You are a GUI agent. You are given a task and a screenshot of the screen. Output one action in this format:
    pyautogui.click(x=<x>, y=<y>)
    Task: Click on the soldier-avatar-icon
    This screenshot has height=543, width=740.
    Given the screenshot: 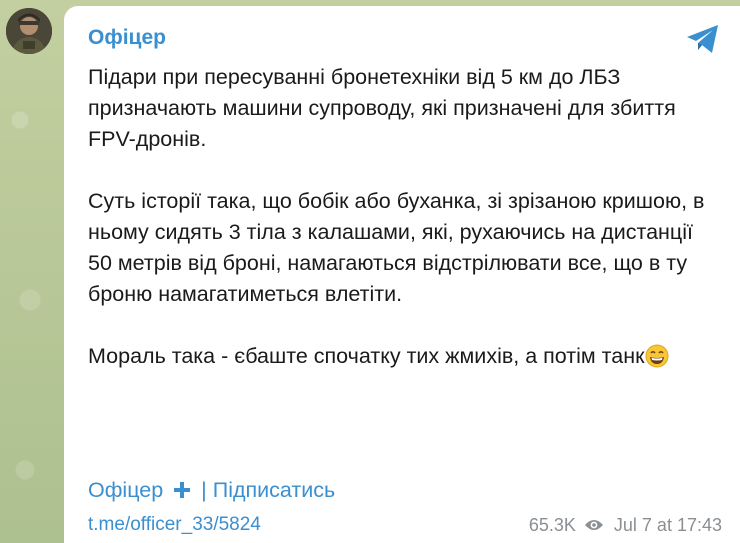 What is the action you would take?
    pyautogui.click(x=29, y=31)
    